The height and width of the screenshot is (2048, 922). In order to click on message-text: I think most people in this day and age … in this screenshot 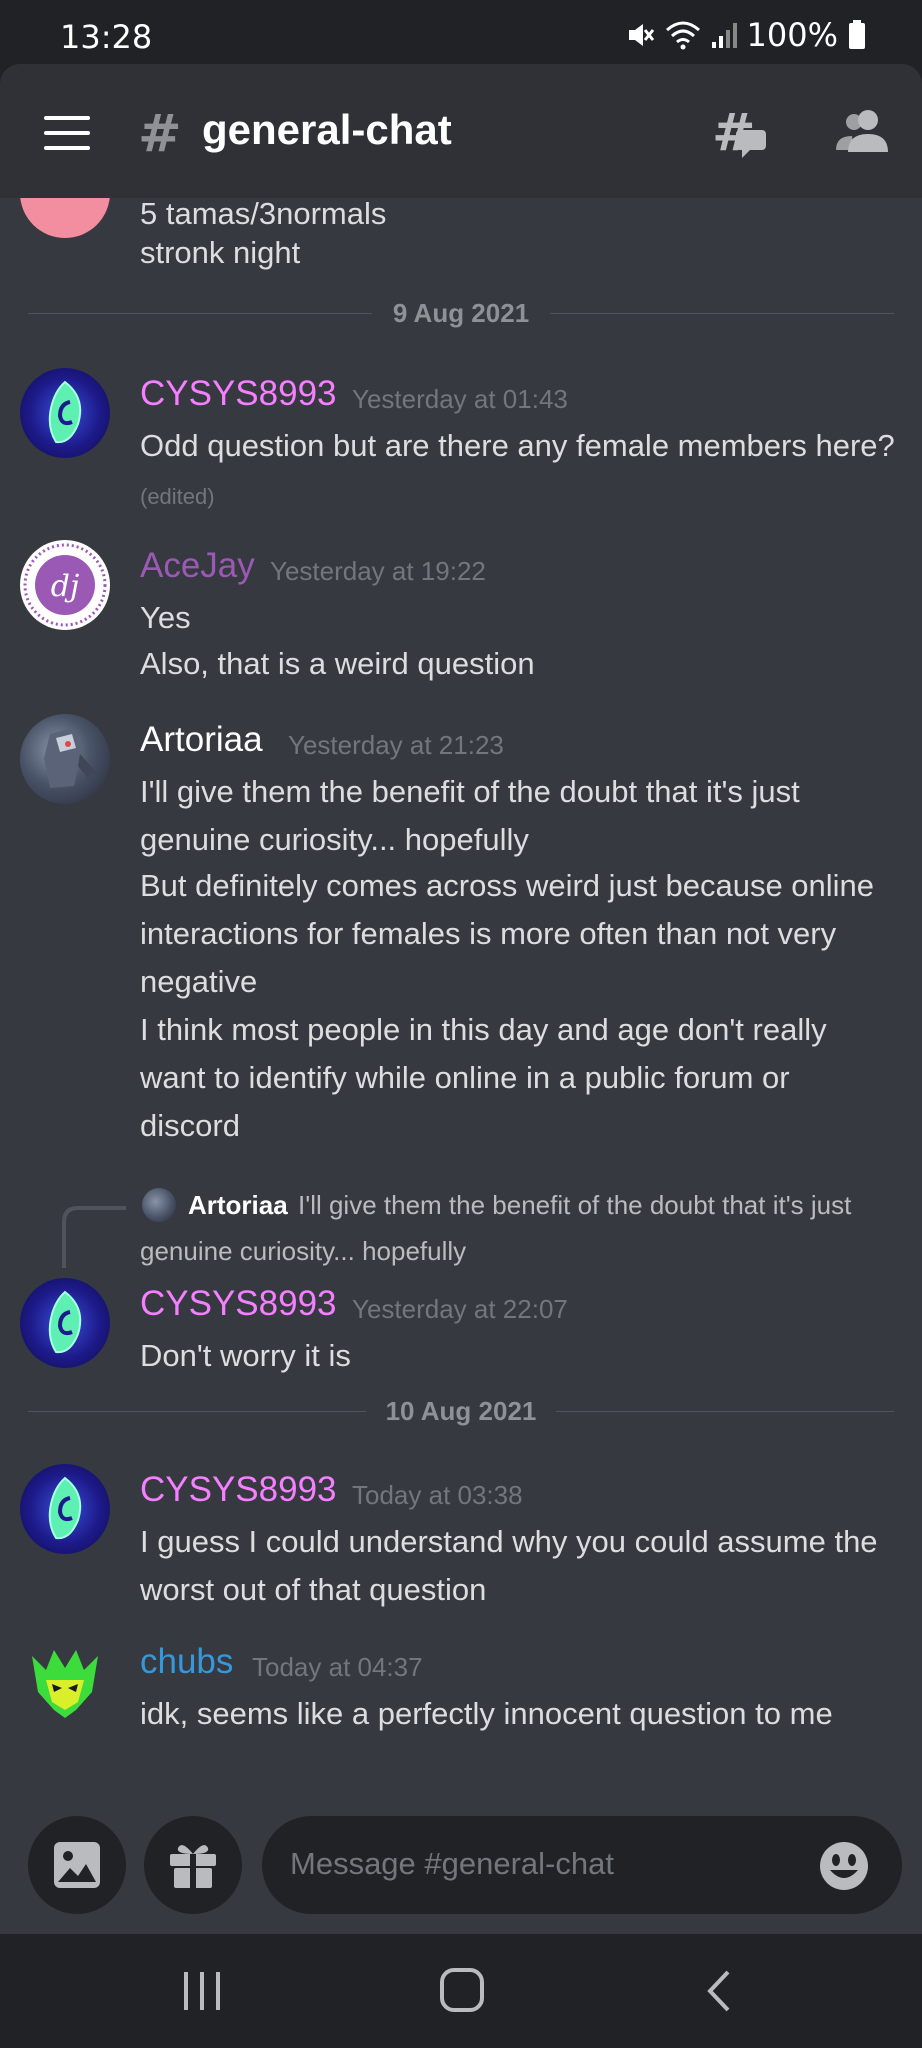, I will do `click(483, 1029)`.